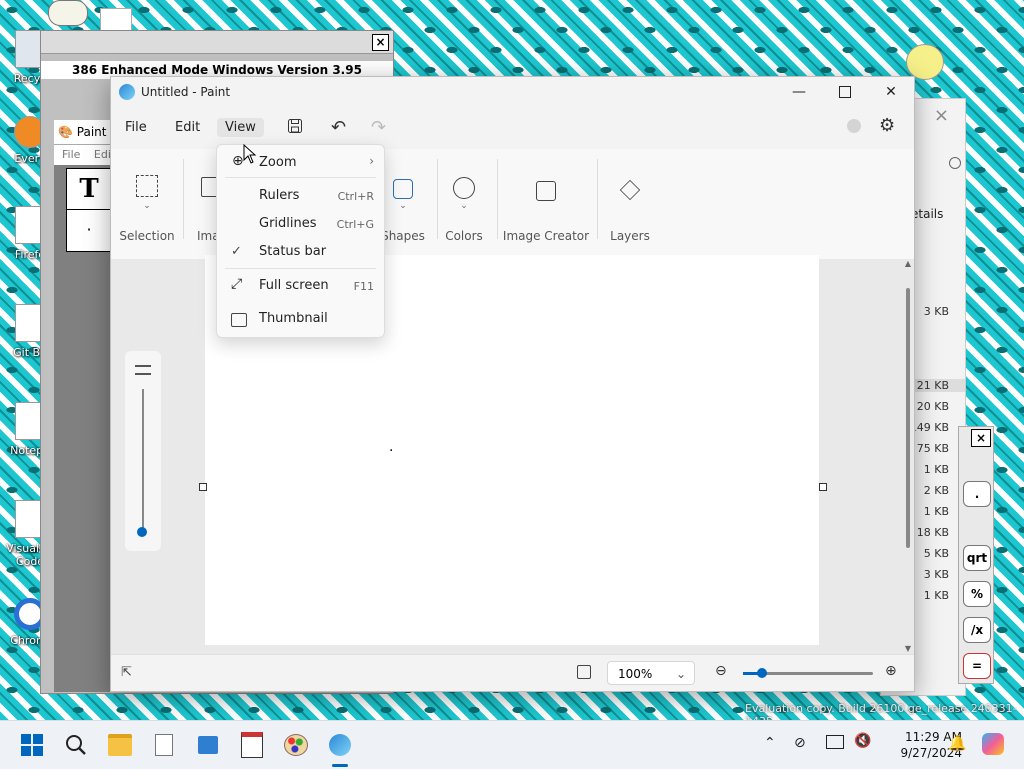  I want to click on maximize-icon, so click(845, 92).